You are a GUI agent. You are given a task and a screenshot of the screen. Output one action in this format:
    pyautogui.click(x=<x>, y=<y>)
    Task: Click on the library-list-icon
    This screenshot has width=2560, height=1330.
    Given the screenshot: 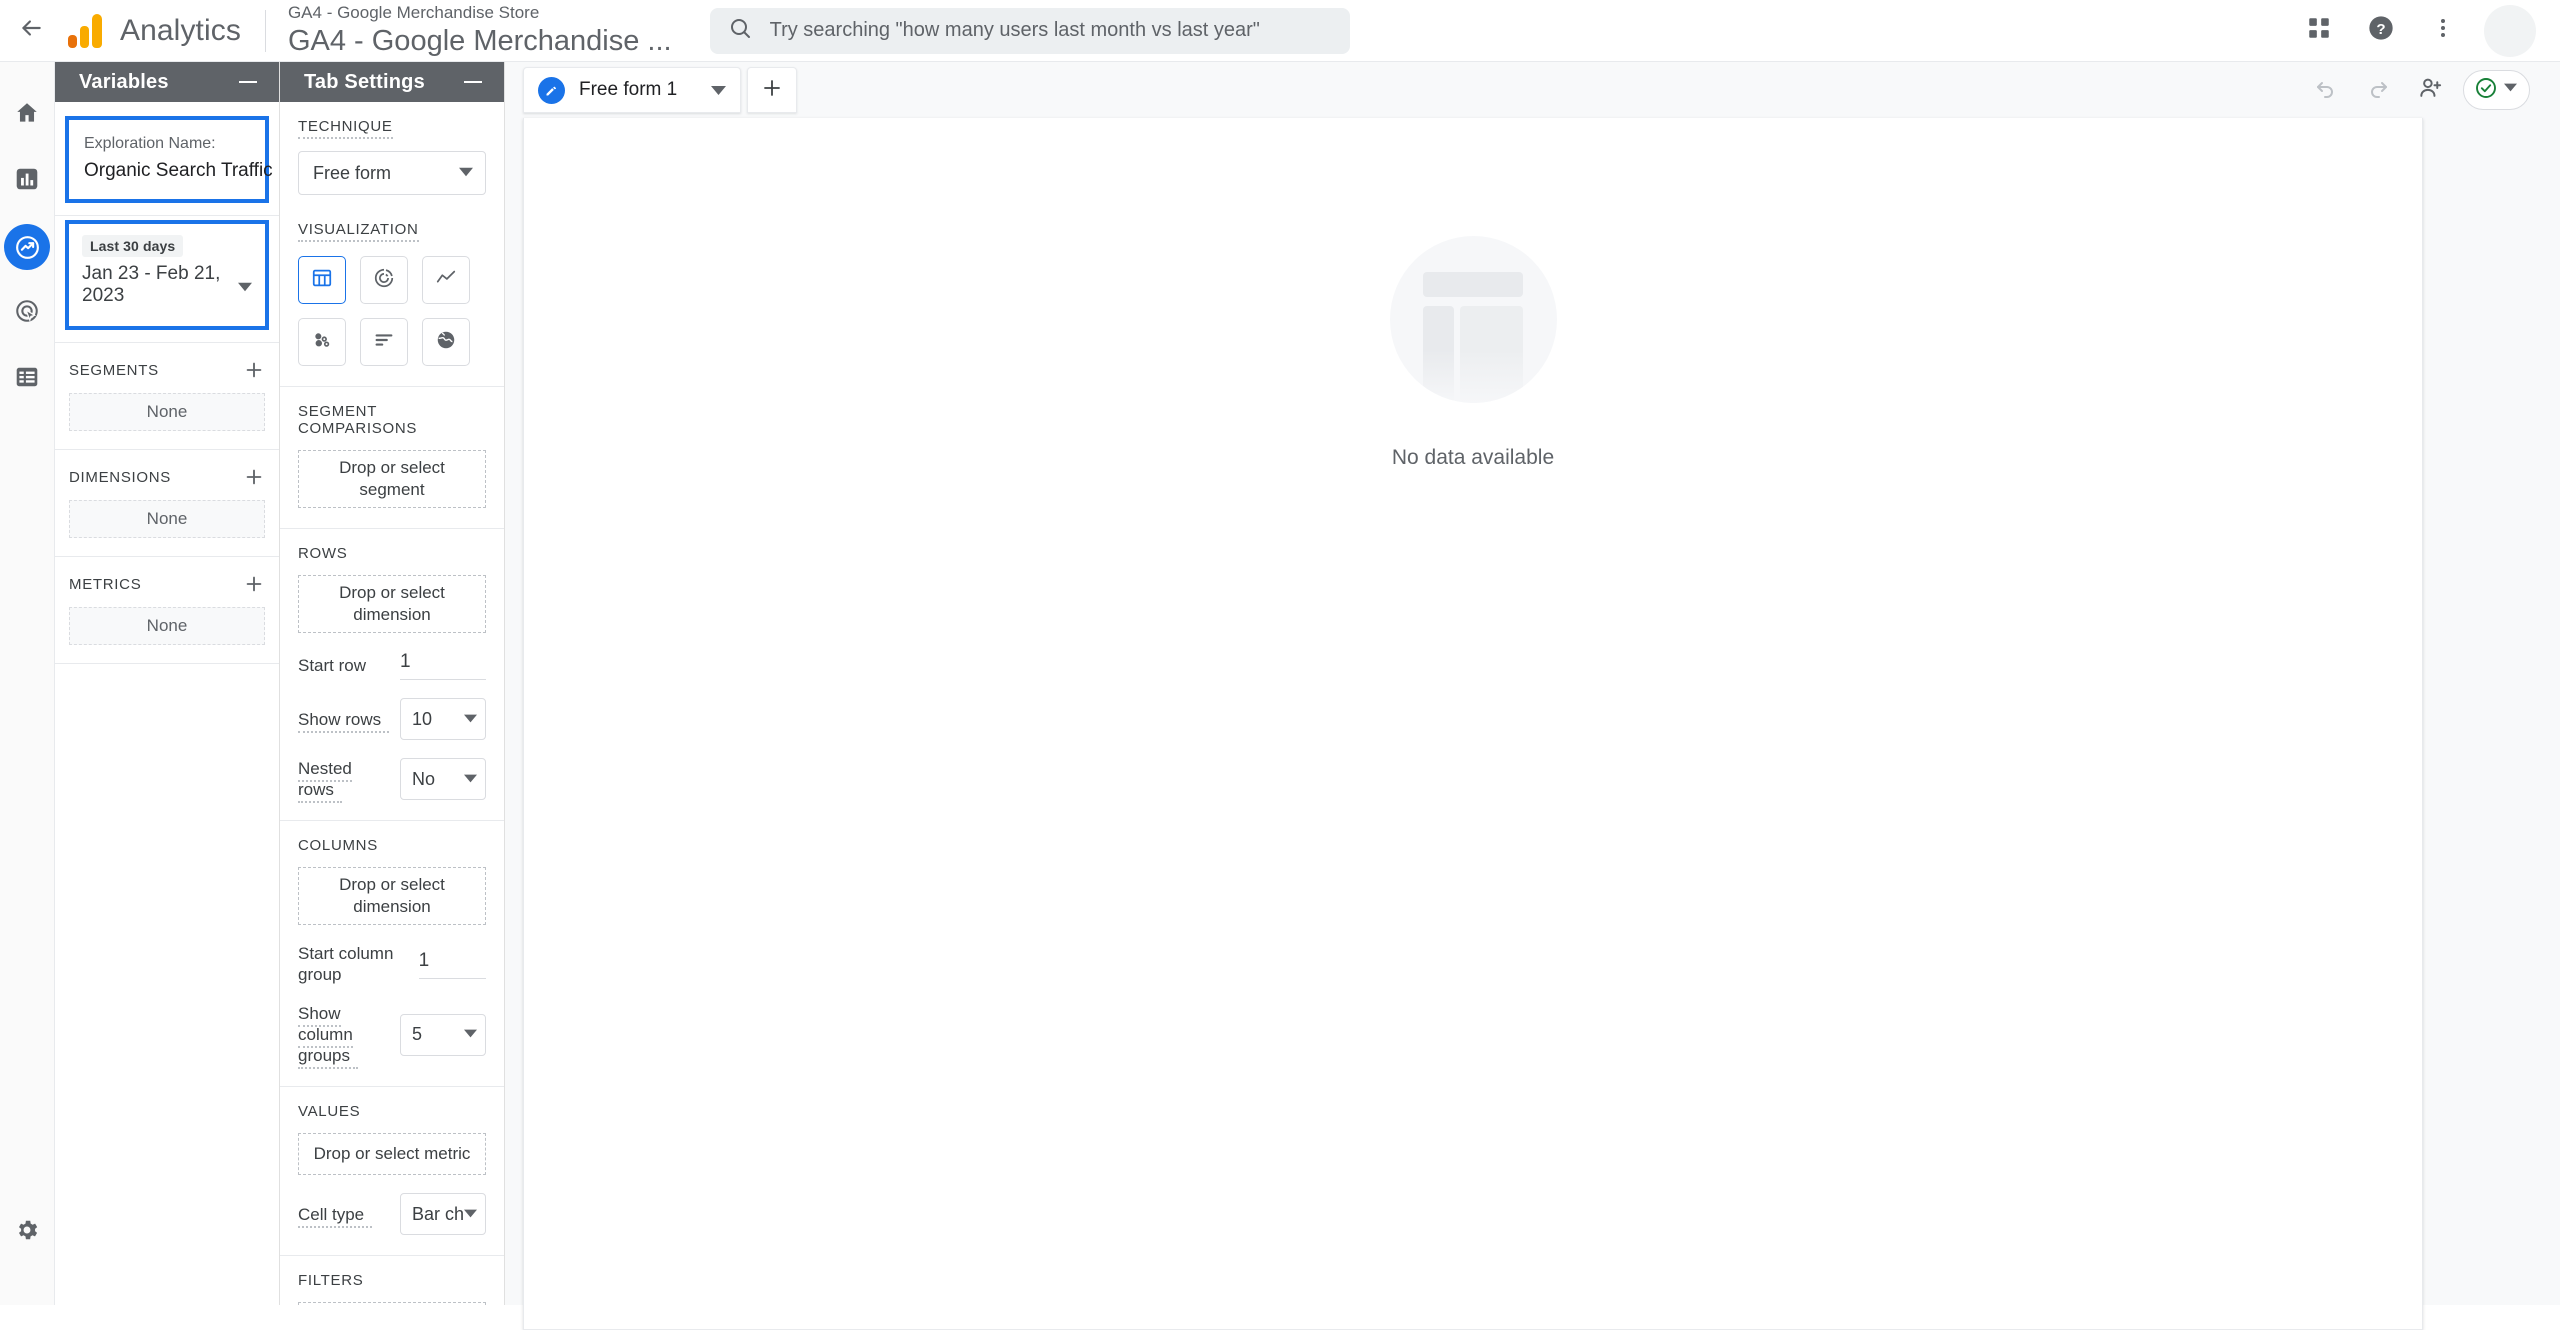 What is the action you would take?
    pyautogui.click(x=27, y=379)
    